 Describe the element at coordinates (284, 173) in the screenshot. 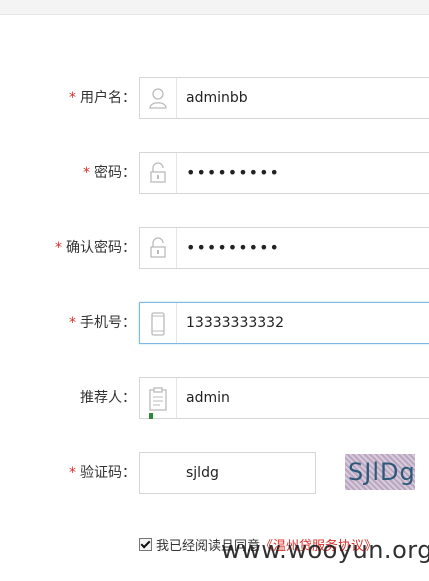

I see `password-field: •••••••••` at that location.